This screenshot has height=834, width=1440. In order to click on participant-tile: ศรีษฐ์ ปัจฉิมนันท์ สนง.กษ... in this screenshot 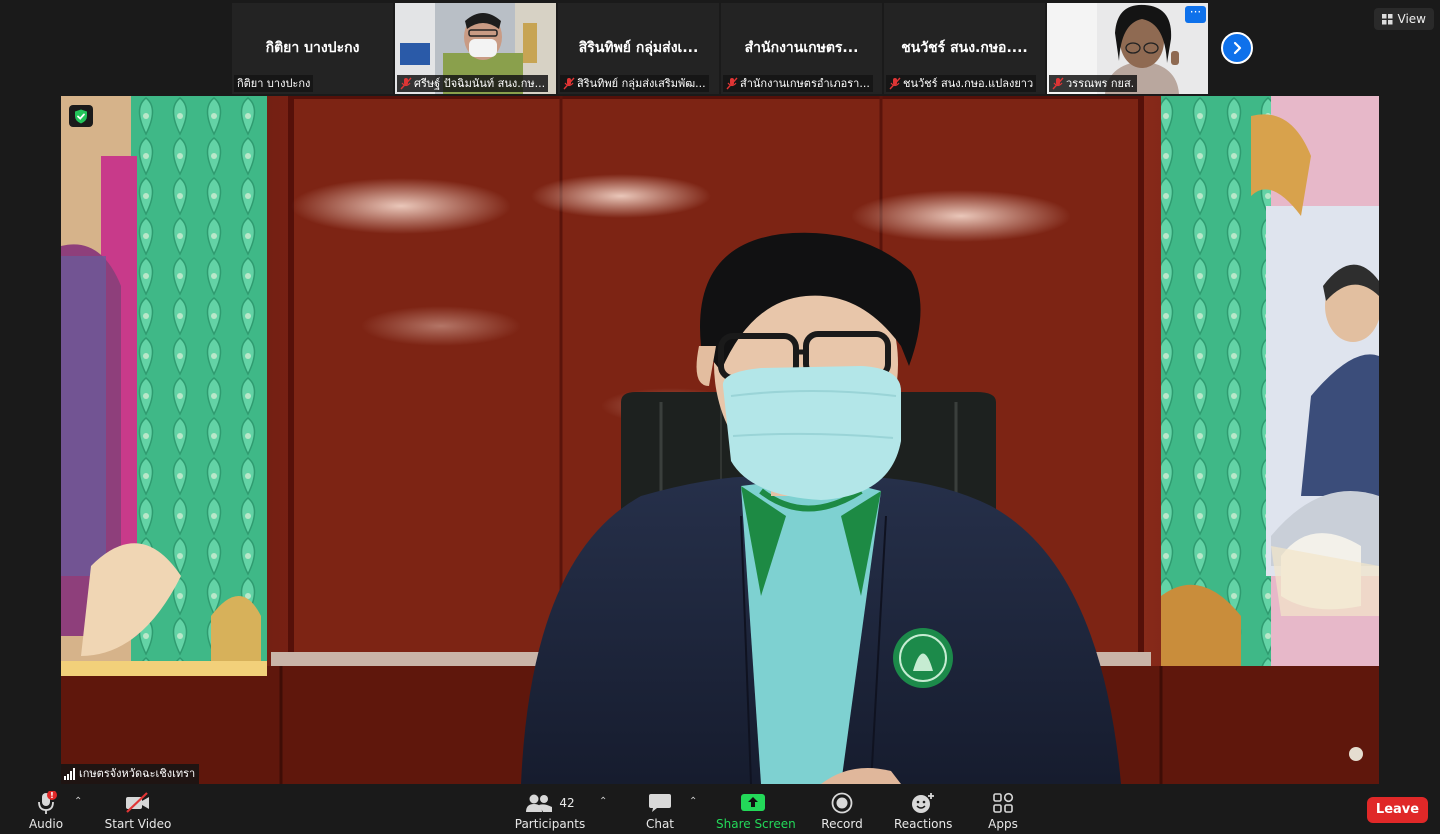, I will do `click(475, 48)`.